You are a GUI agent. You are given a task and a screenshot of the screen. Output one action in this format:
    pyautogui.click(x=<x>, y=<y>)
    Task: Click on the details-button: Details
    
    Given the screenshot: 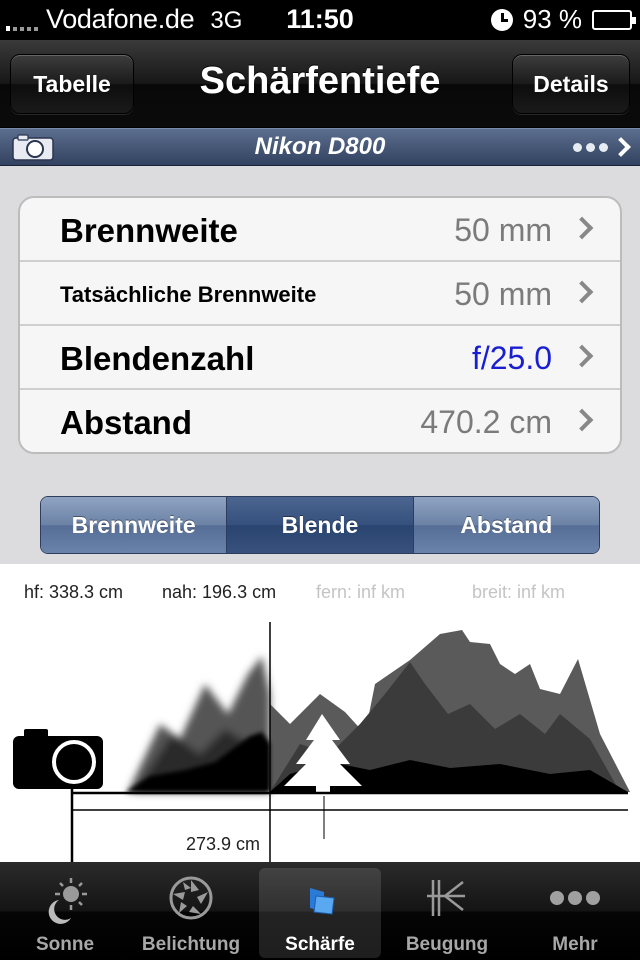 What is the action you would take?
    pyautogui.click(x=571, y=84)
    